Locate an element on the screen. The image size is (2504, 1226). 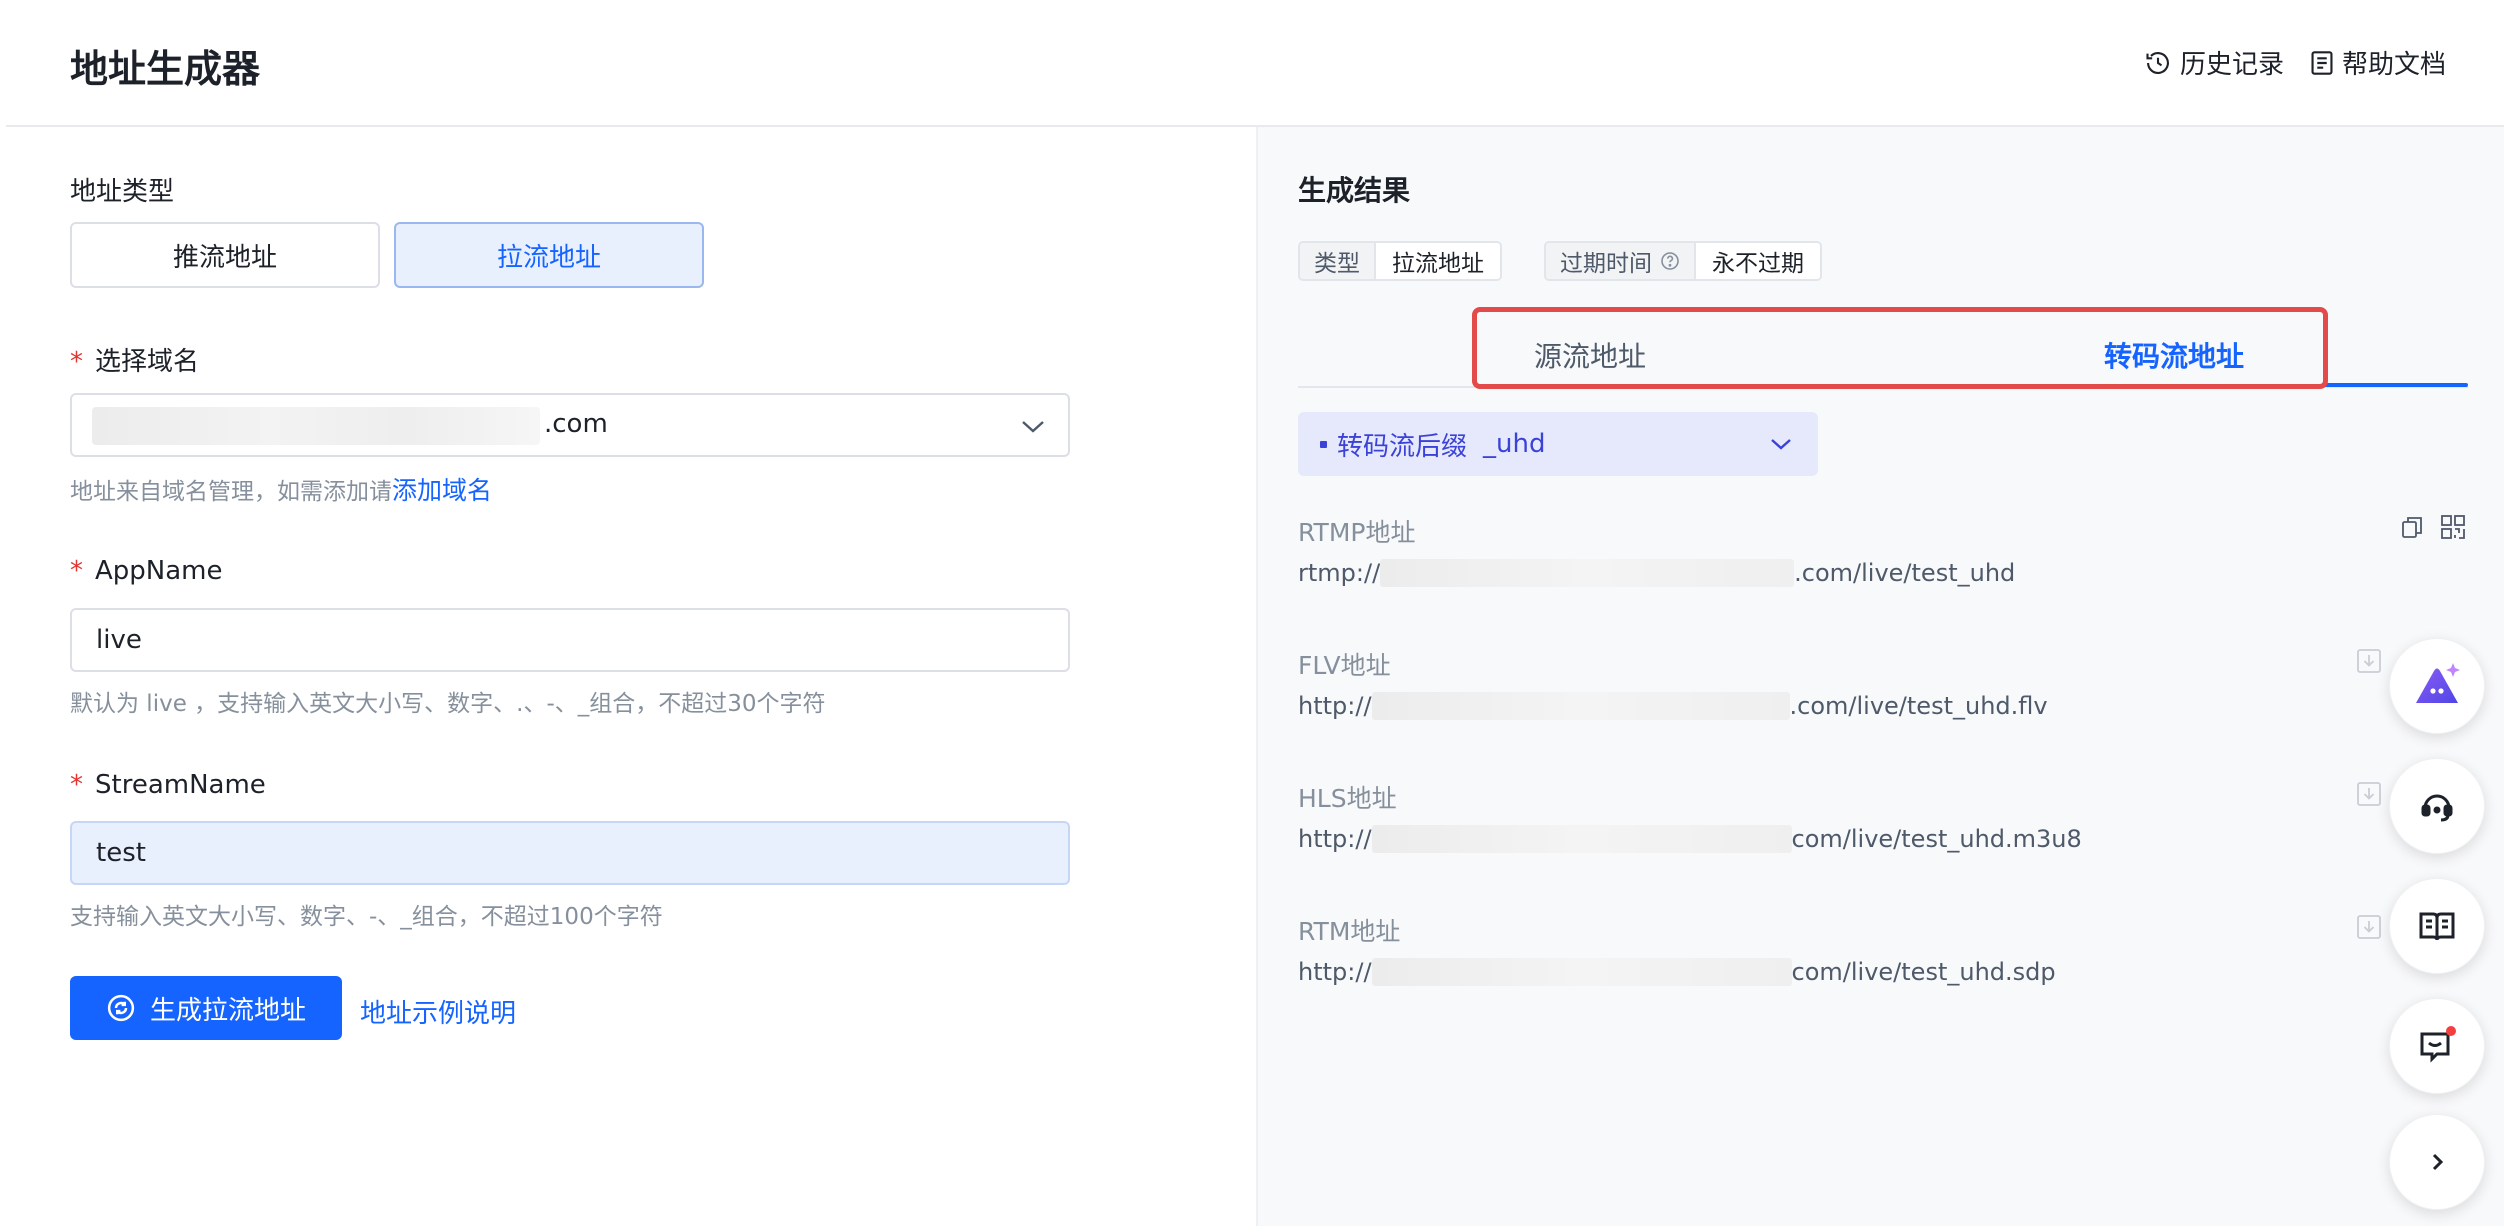
ai-assistant-button is located at coordinates (2437, 686).